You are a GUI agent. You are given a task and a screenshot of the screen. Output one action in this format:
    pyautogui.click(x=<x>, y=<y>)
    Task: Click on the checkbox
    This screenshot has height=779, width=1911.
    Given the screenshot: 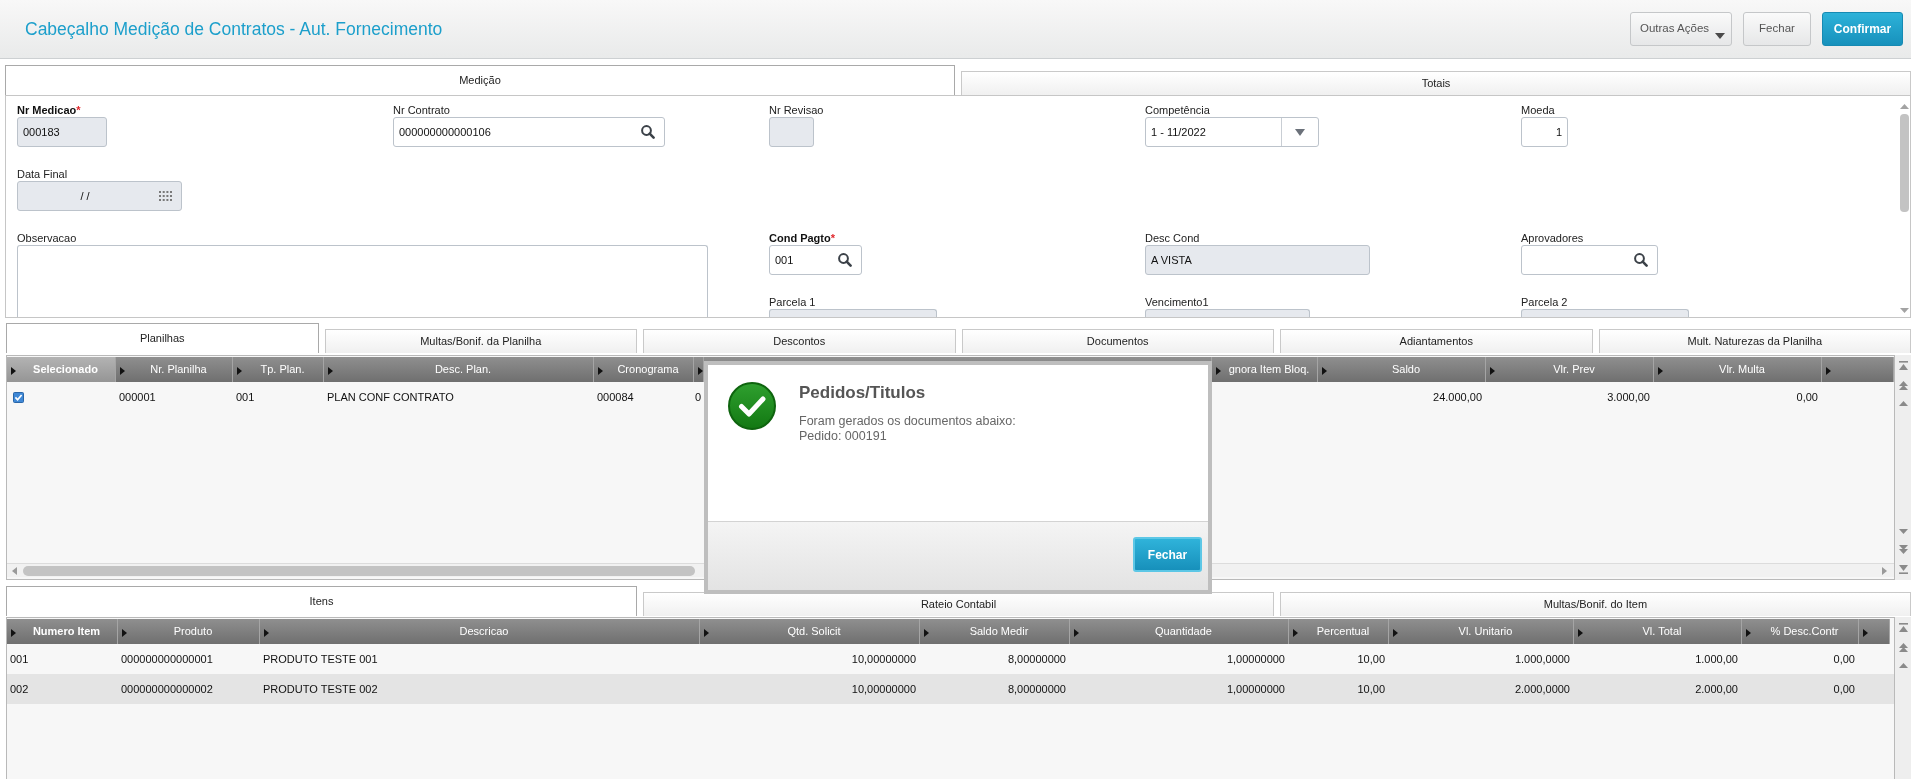 What is the action you would take?
    pyautogui.click(x=18, y=397)
    